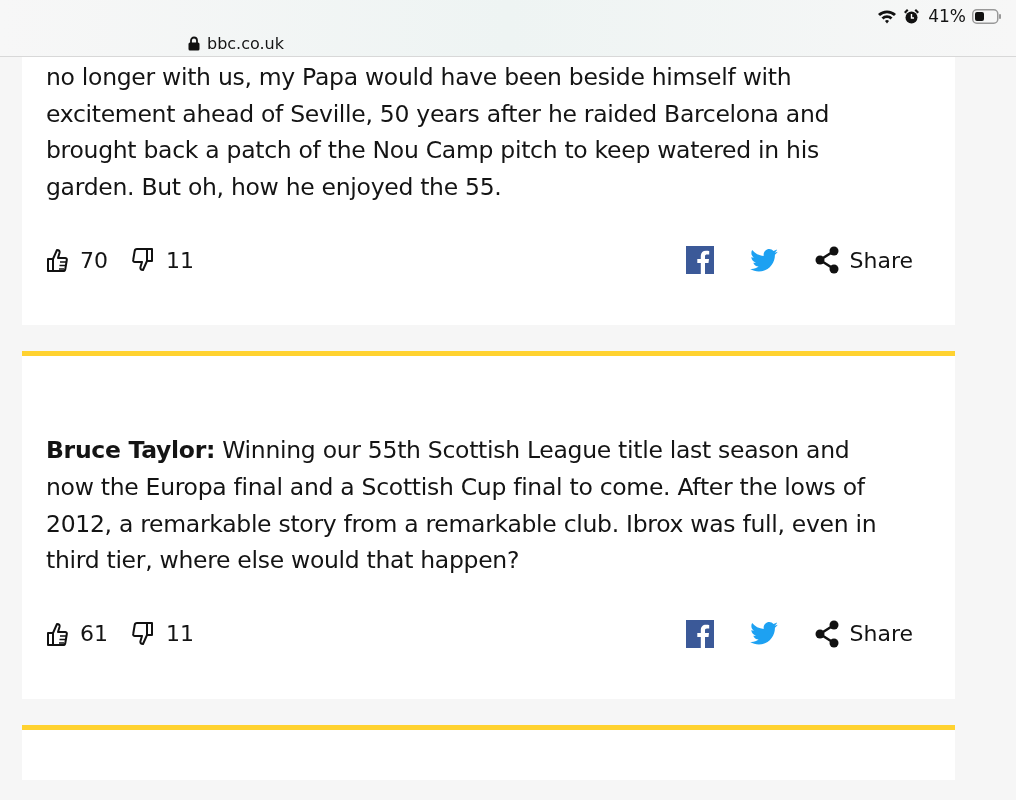 The width and height of the screenshot is (1016, 800). What do you see at coordinates (947, 16) in the screenshot?
I see `battery-percentage: 41%` at bounding box center [947, 16].